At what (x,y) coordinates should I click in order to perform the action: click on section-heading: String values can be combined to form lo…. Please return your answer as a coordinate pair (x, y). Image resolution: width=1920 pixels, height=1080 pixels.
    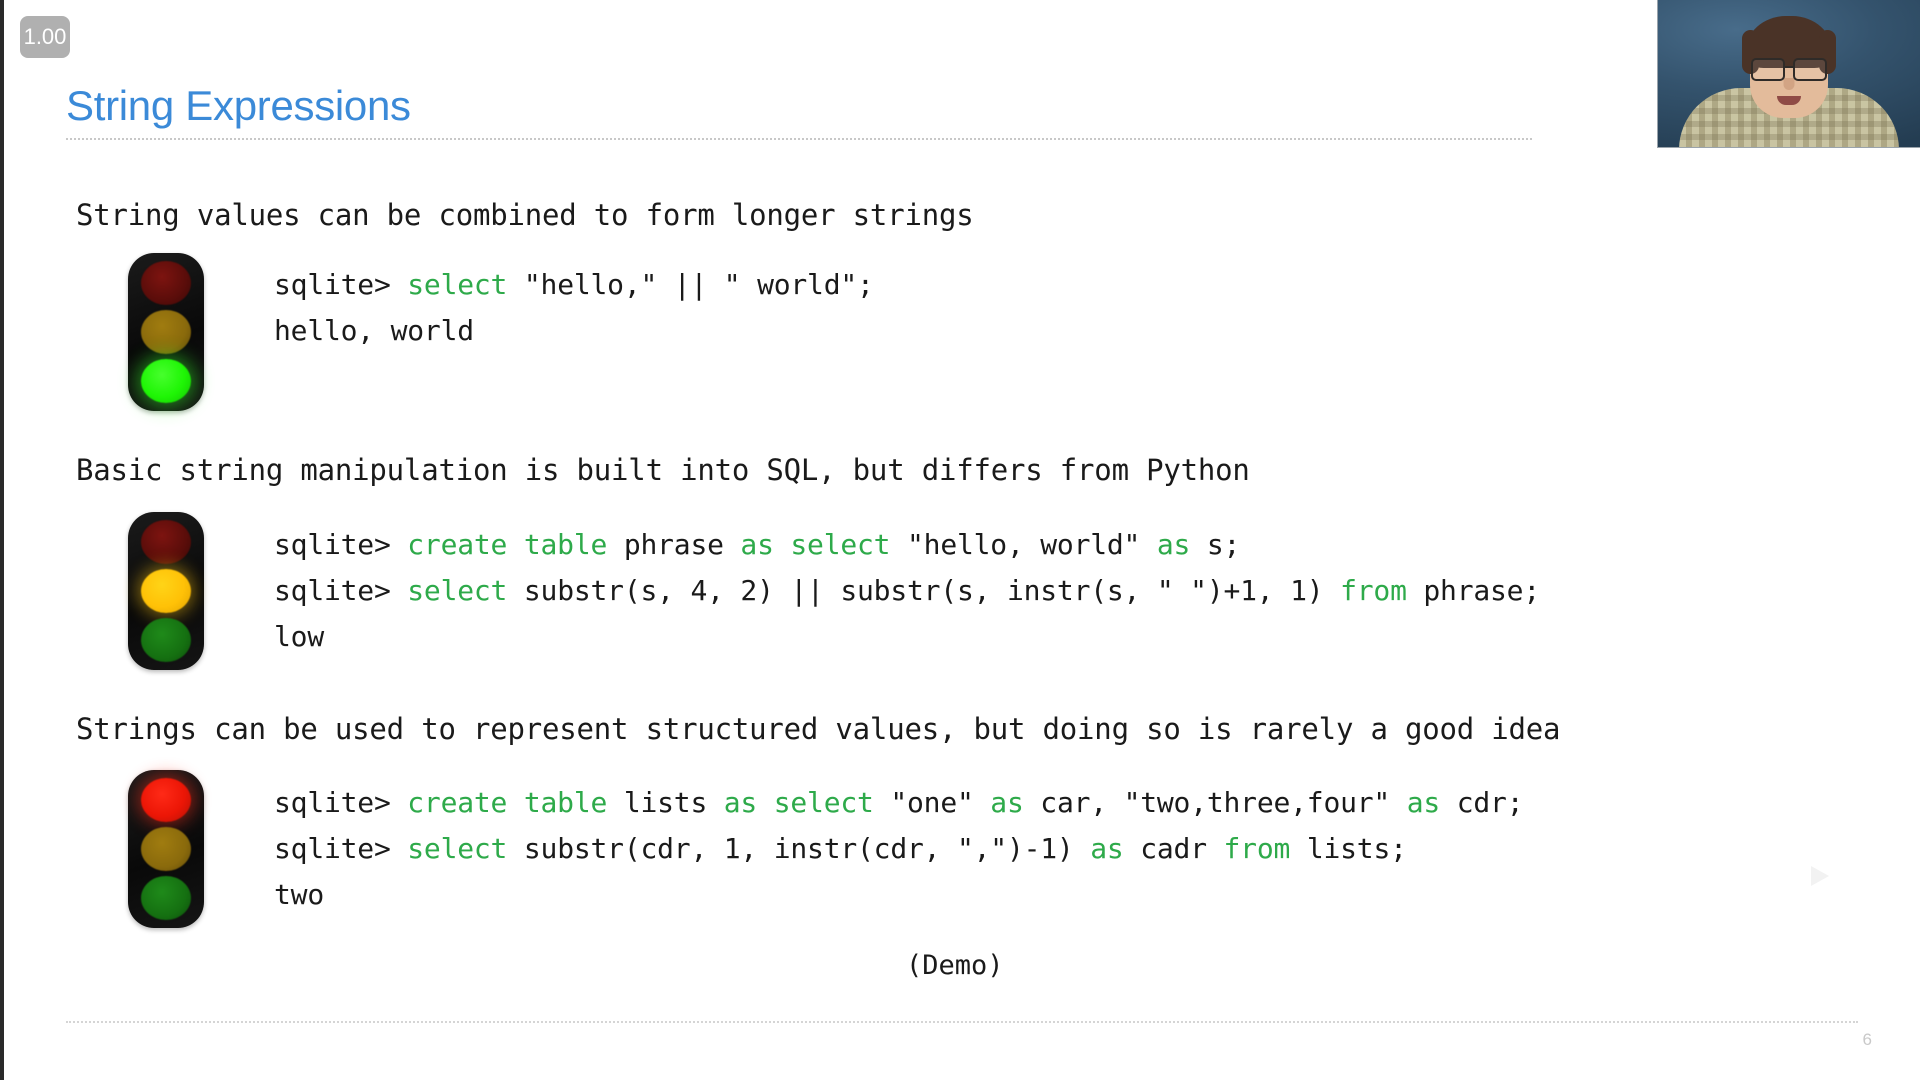
    Looking at the image, I should click on (525, 215).